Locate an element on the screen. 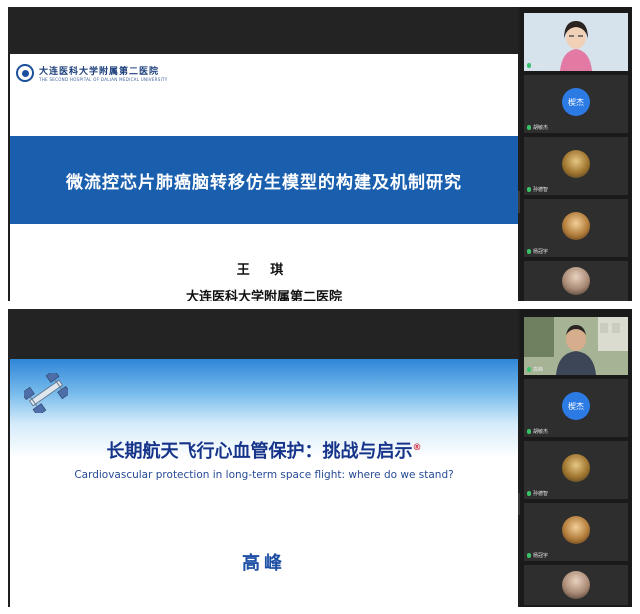 Image resolution: width=640 pixels, height=614 pixels. hospital-emblem-icon is located at coordinates (25, 73).